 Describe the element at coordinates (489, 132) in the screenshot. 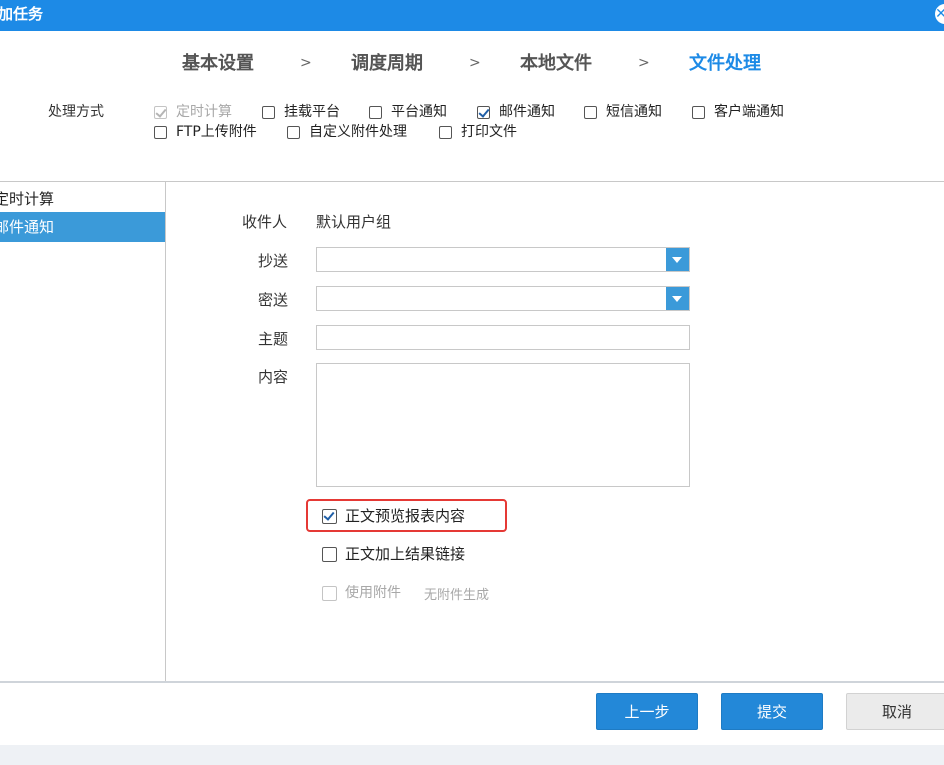

I see `option-label: 打印文件` at that location.